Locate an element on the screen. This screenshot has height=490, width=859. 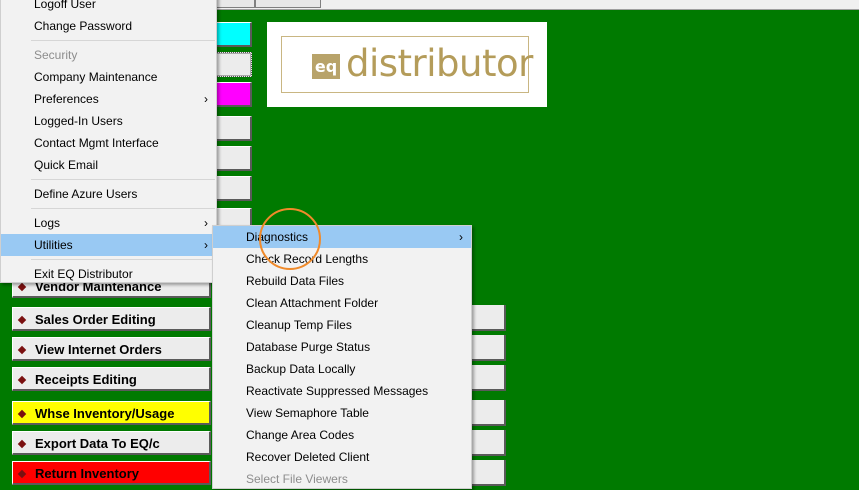
submenu-item-backup-data-locally: Backup Data Locally is located at coordinates (342, 369).